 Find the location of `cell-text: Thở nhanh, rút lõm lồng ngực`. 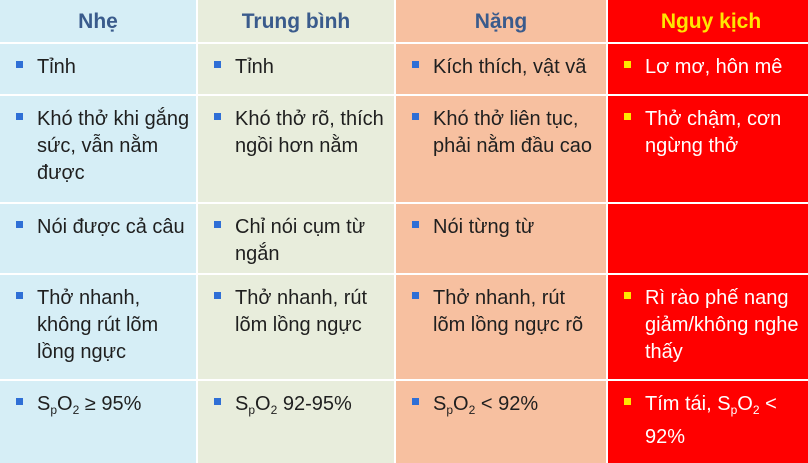

cell-text: Thở nhanh, rút lõm lồng ngực is located at coordinates (301, 311).